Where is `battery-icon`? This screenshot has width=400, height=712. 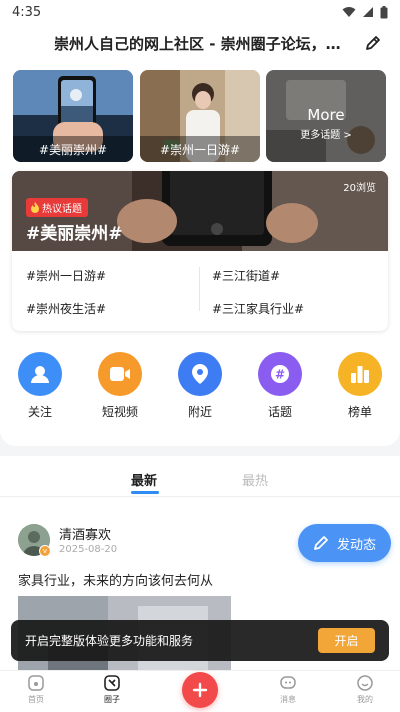
battery-icon is located at coordinates (384, 11).